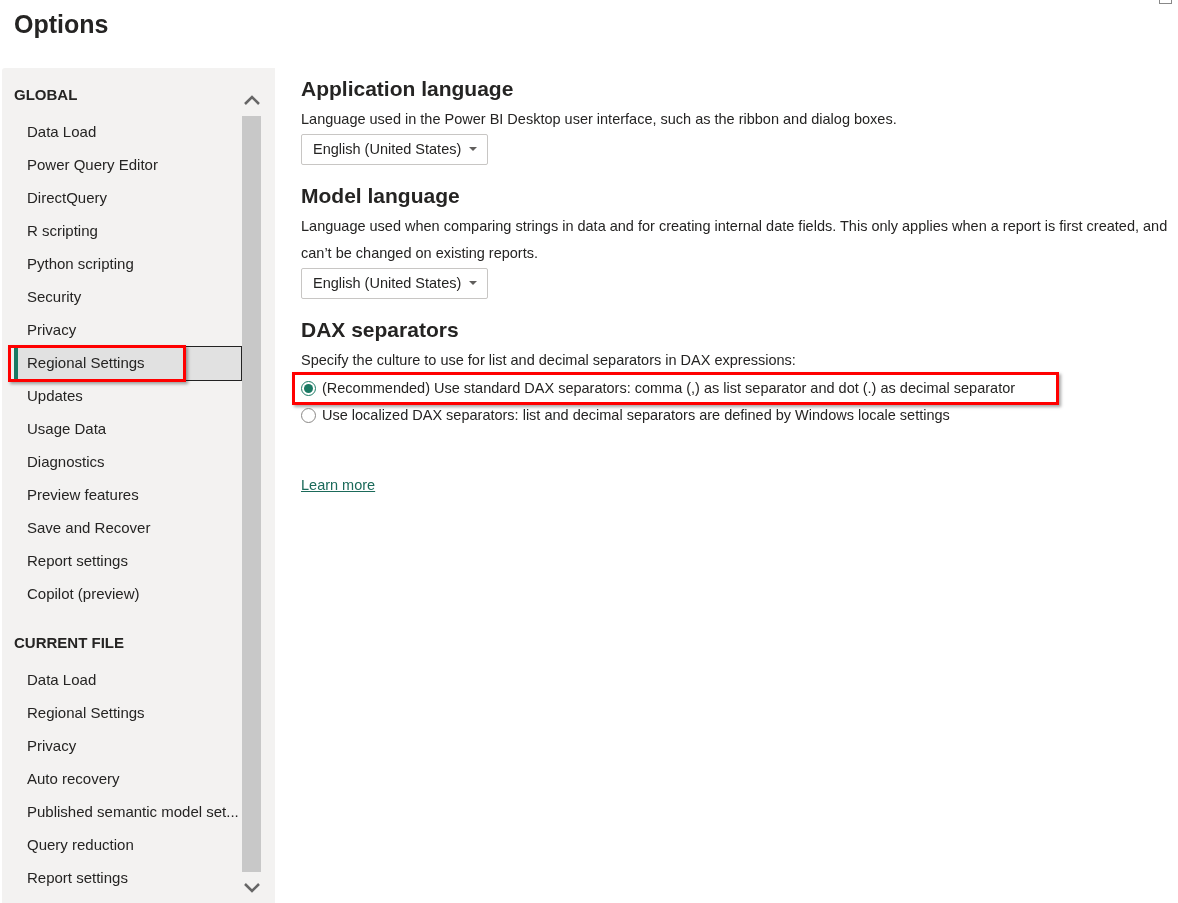 The height and width of the screenshot is (903, 1178). What do you see at coordinates (407, 89) in the screenshot?
I see `section-title: Application language` at bounding box center [407, 89].